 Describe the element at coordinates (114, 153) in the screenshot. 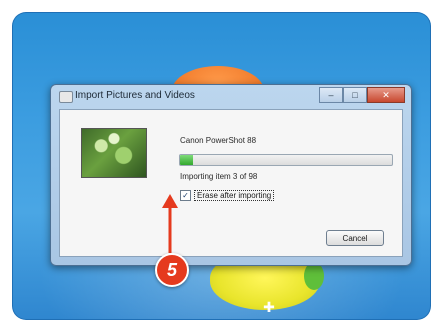

I see `photo-thumbnail` at that location.